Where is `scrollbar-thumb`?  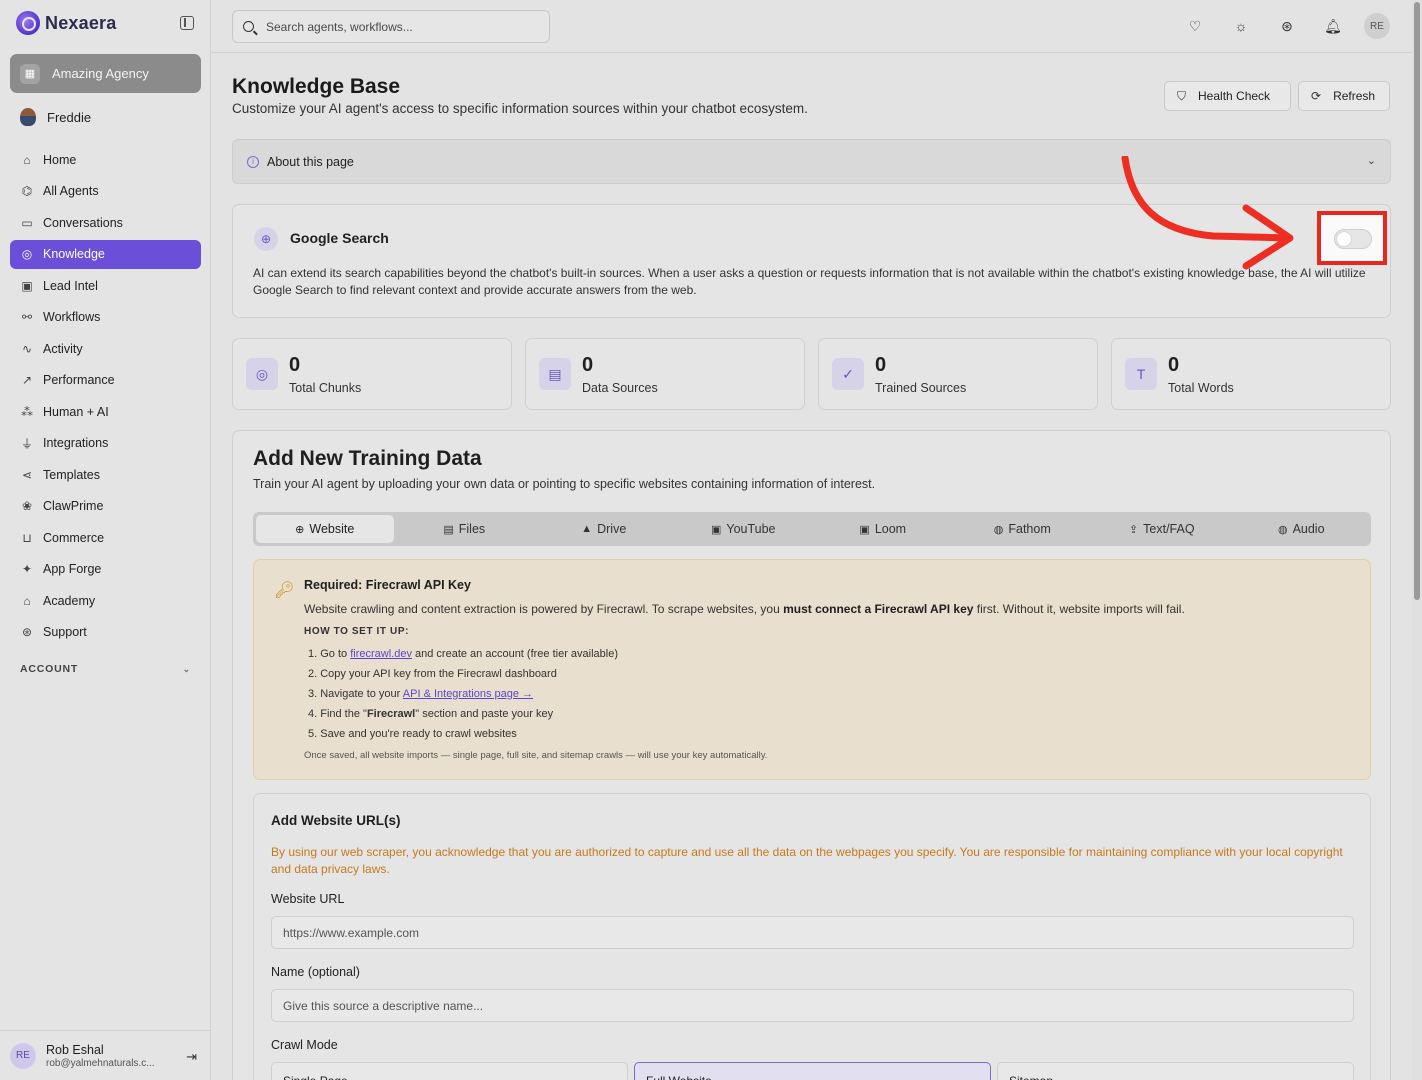
scrollbar-thumb is located at coordinates (1417, 301).